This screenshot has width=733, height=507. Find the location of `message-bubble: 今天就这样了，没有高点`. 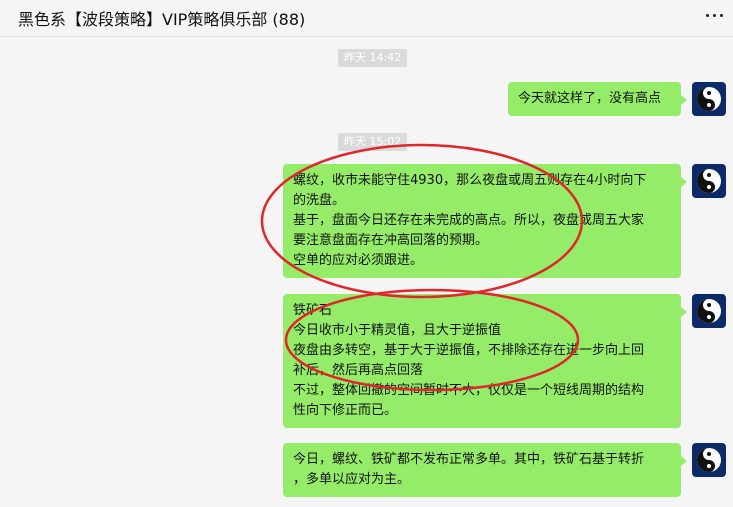

message-bubble: 今天就这样了，没有高点 is located at coordinates (597, 99).